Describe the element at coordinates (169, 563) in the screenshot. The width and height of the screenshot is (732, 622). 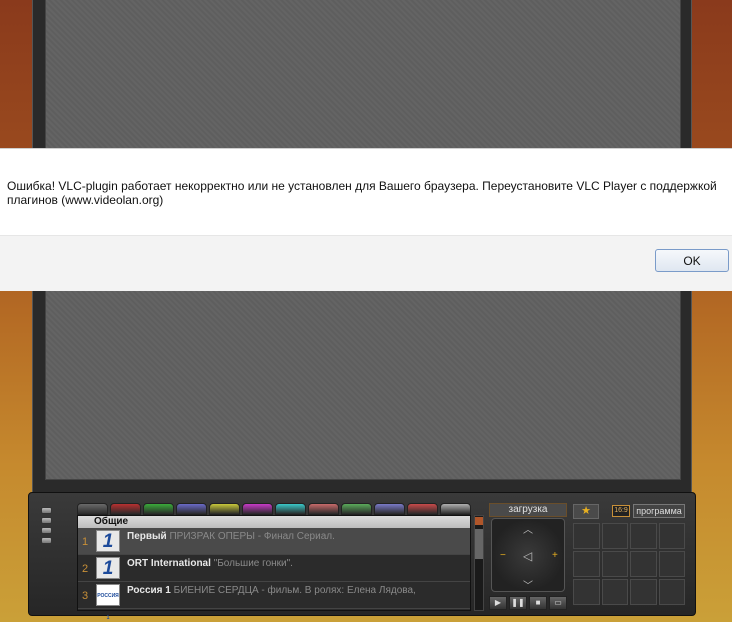
I see `channel-name: ORT International` at that location.